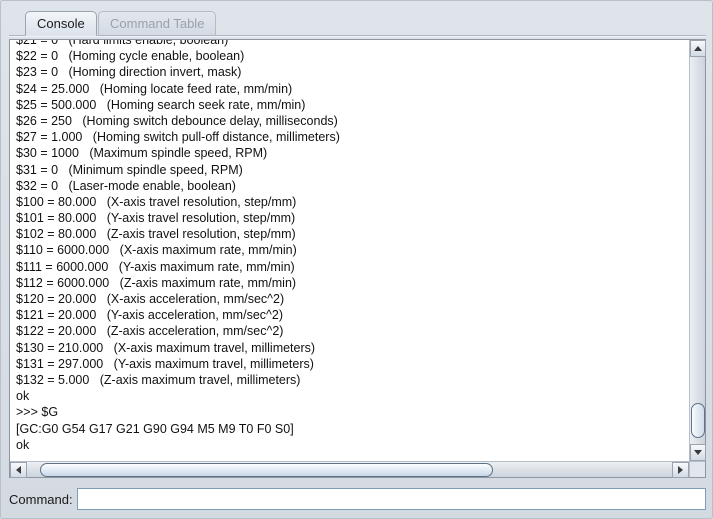 This screenshot has width=713, height=519. I want to click on scroll-right-button, so click(680, 470).